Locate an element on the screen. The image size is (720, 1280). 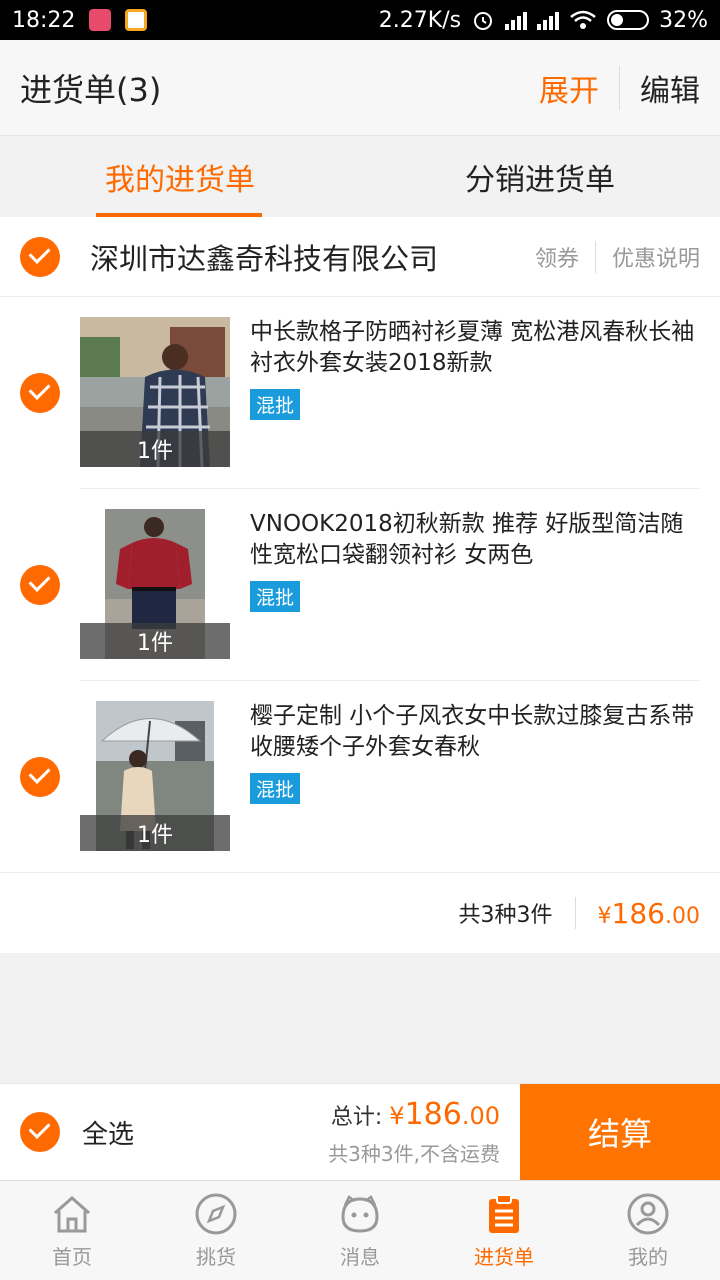
battery-icon is located at coordinates (628, 20).